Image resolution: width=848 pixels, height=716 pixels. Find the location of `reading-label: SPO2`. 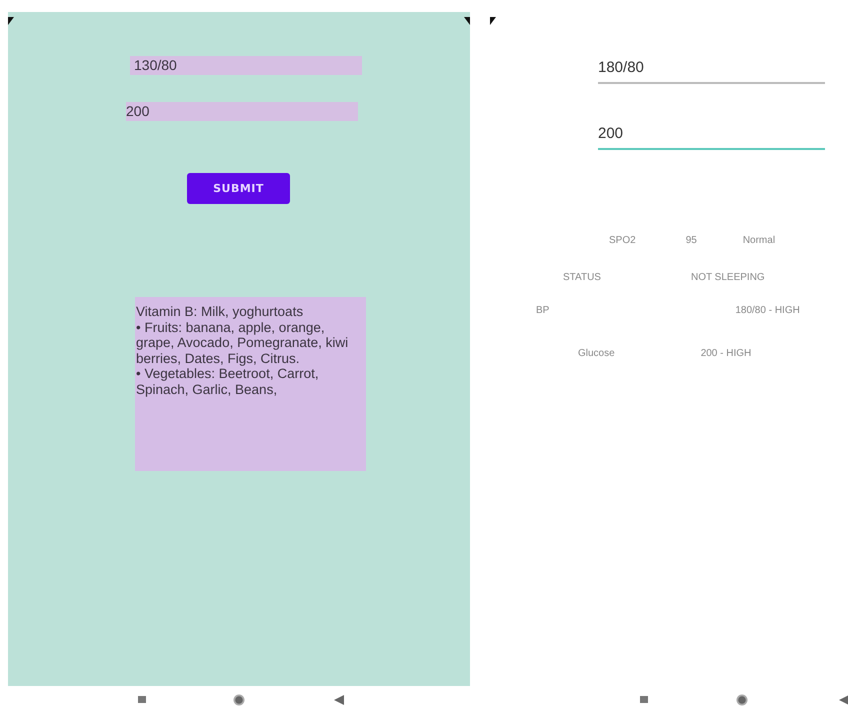

reading-label: SPO2 is located at coordinates (622, 240).